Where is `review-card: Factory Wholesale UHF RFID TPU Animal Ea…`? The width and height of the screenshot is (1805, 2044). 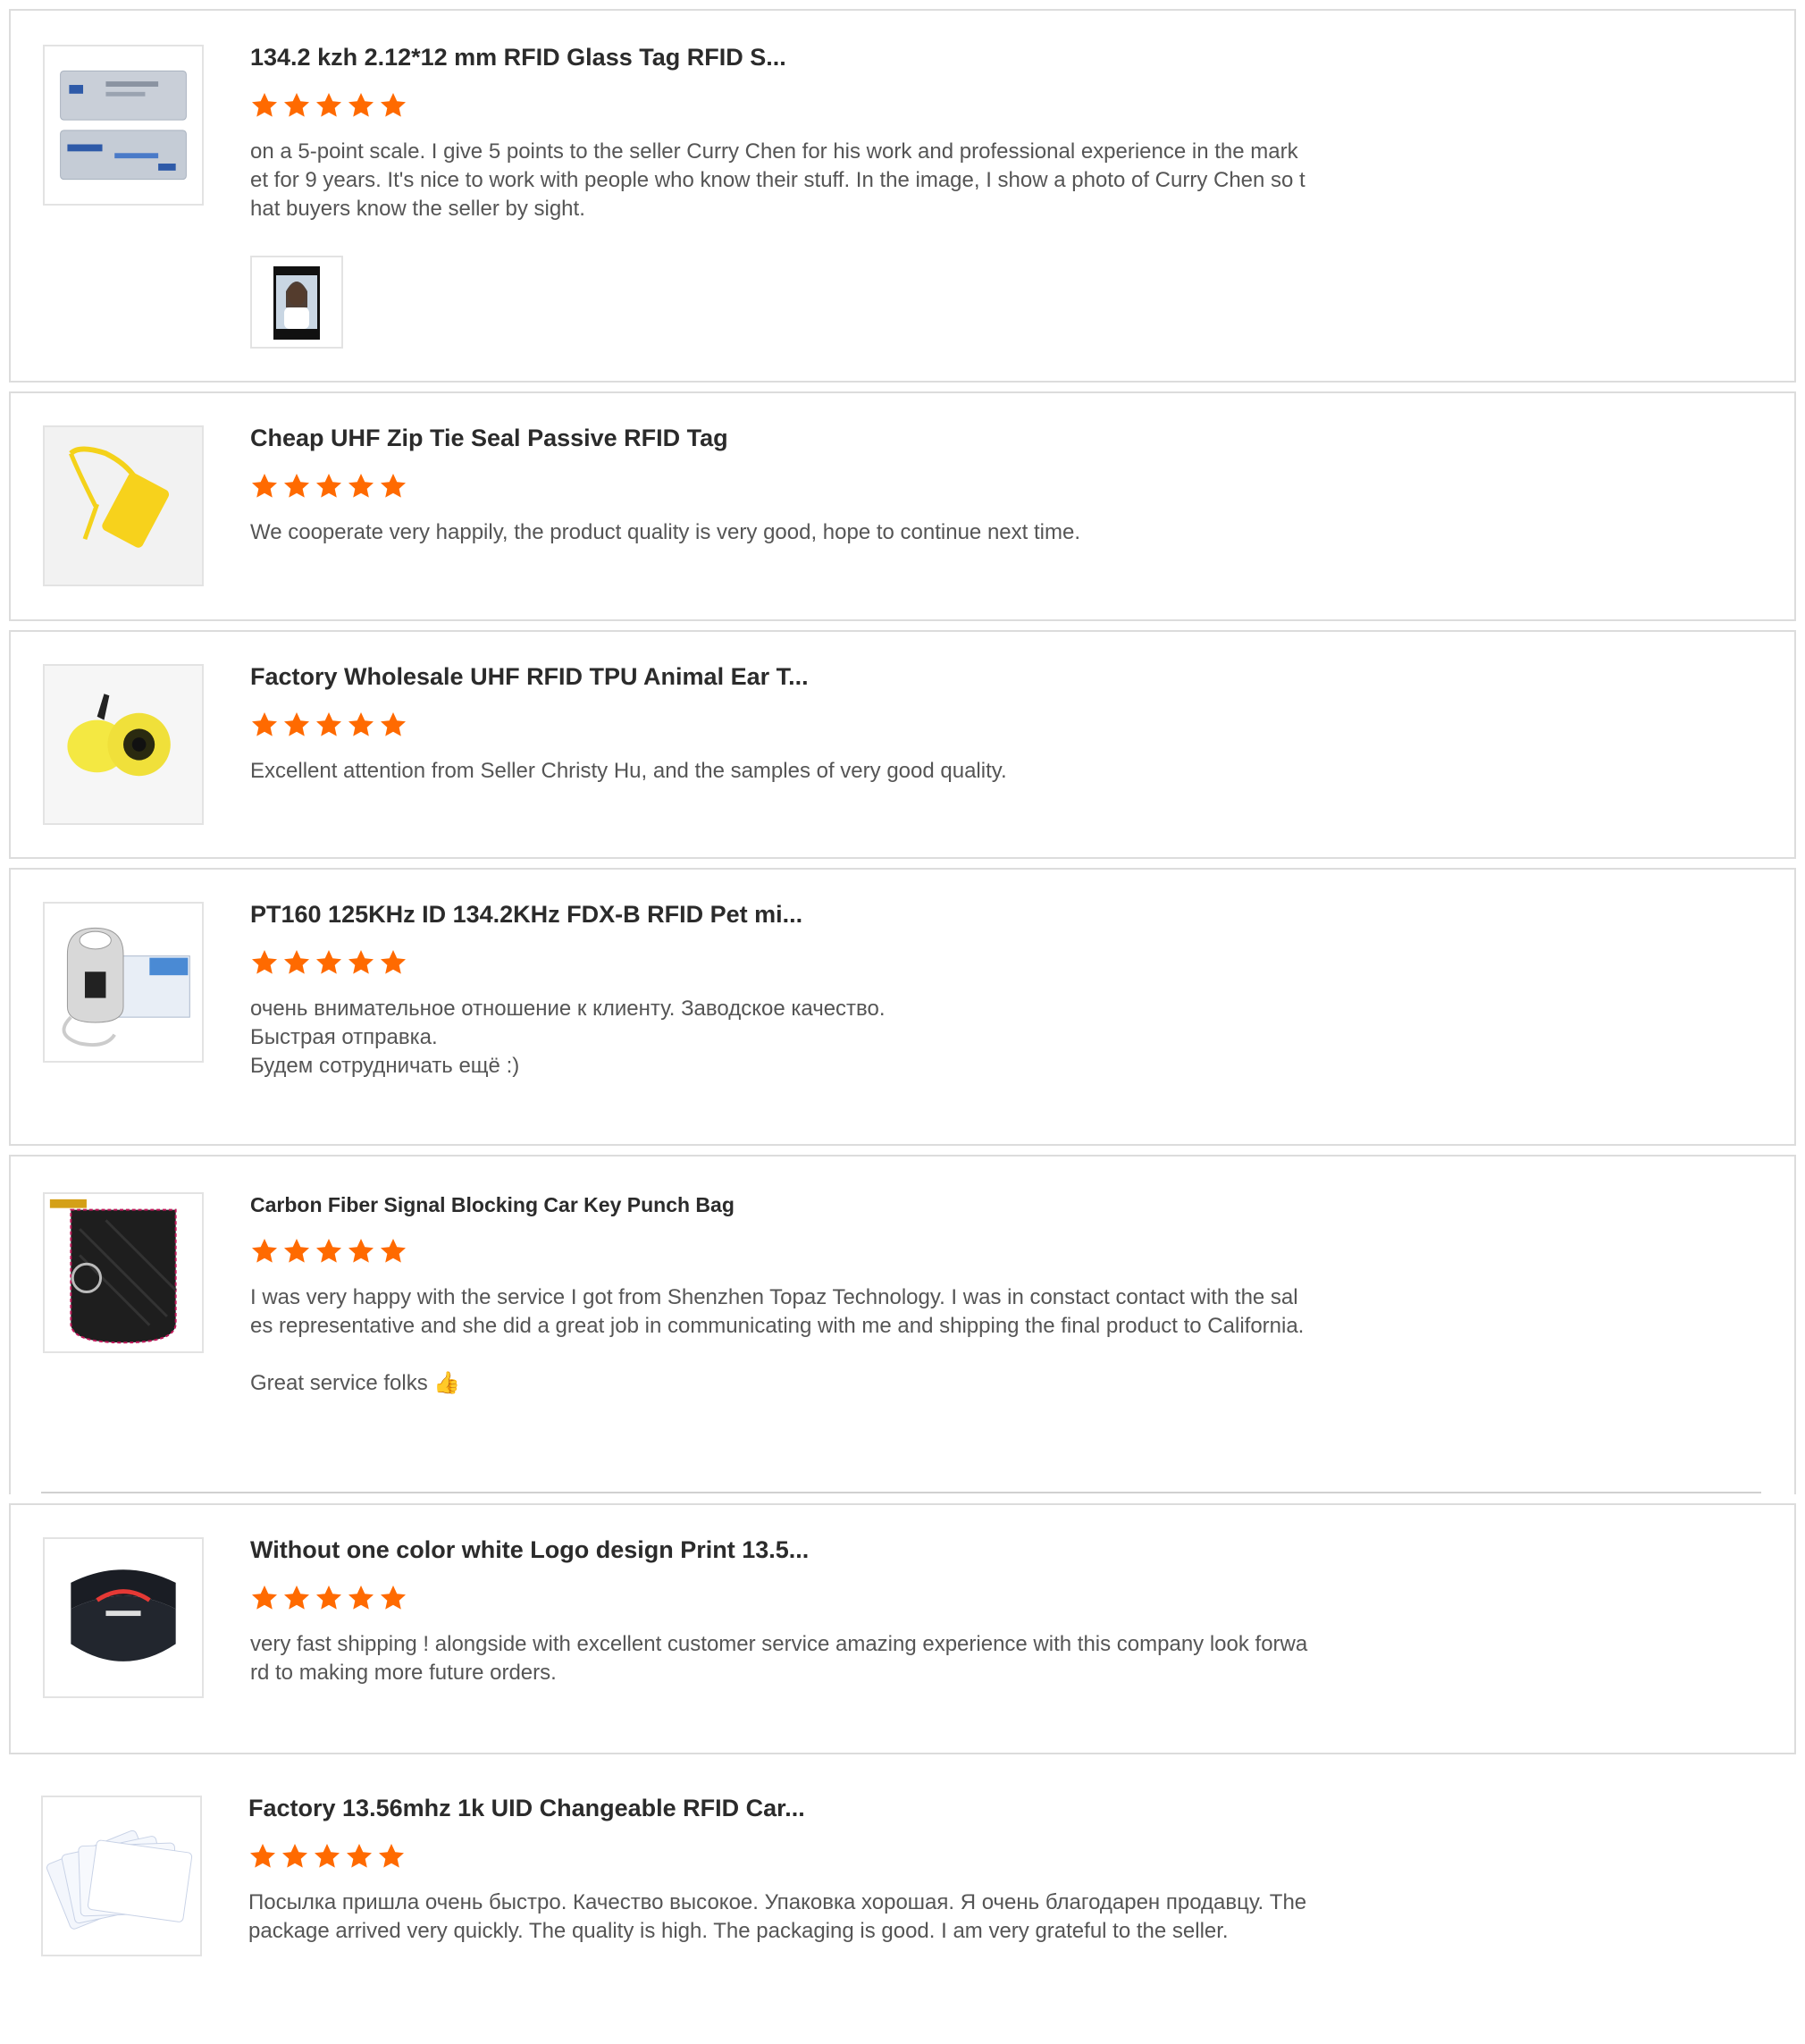 review-card: Factory Wholesale UHF RFID TPU Animal Ea… is located at coordinates (902, 744).